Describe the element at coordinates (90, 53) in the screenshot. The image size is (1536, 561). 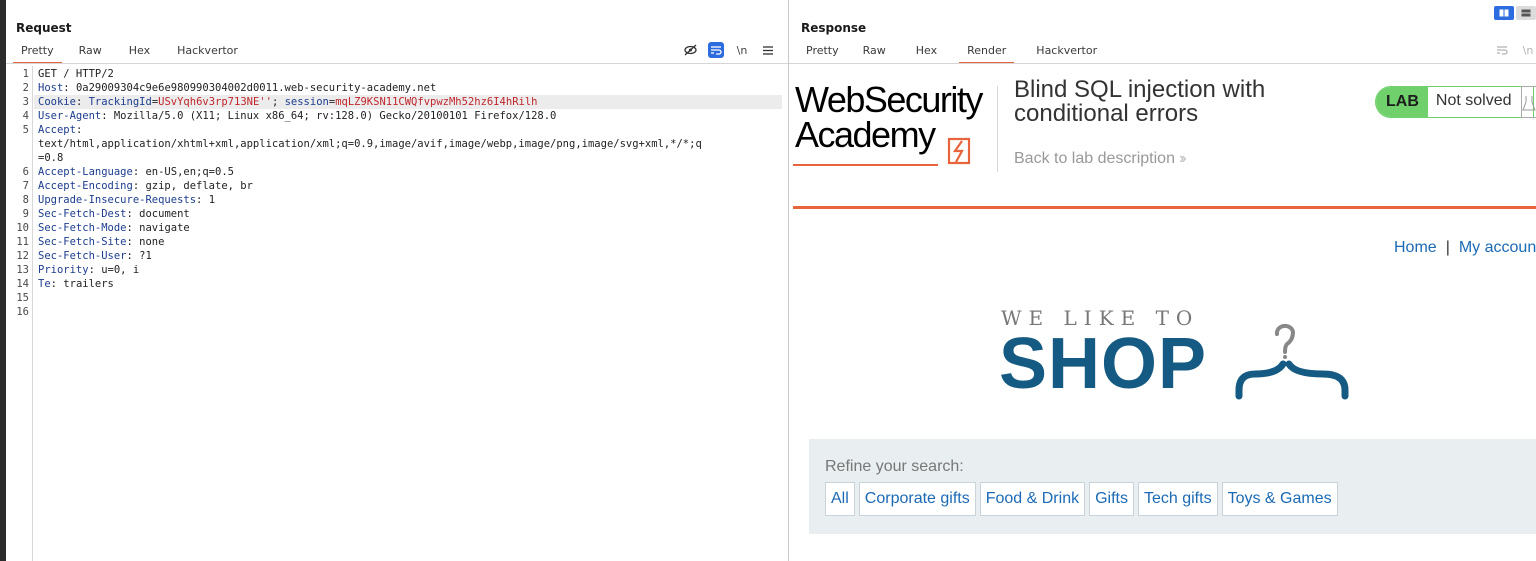
I see `request-tab-raw: Raw` at that location.